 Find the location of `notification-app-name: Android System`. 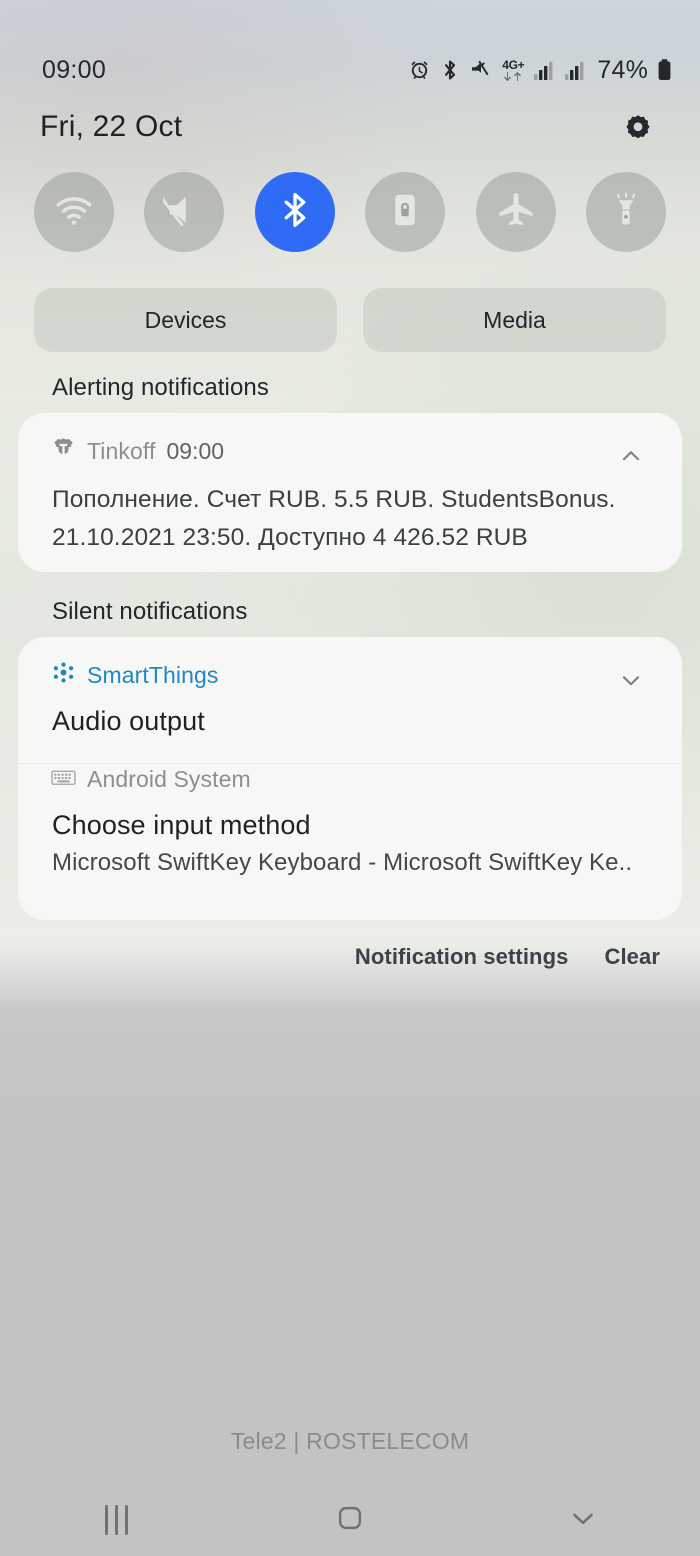

notification-app-name: Android System is located at coordinates (169, 779).